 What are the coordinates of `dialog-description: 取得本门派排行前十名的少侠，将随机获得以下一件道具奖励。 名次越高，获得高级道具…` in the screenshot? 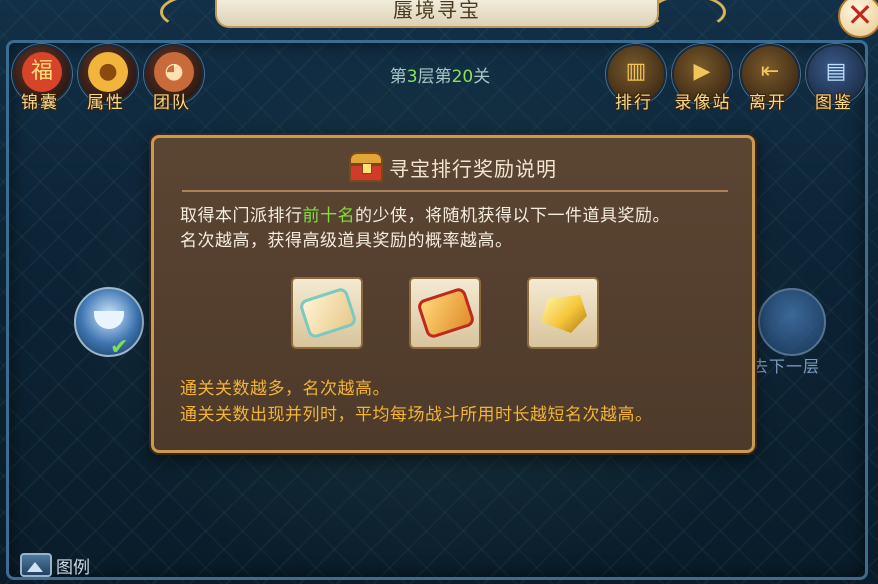 It's located at (425, 228).